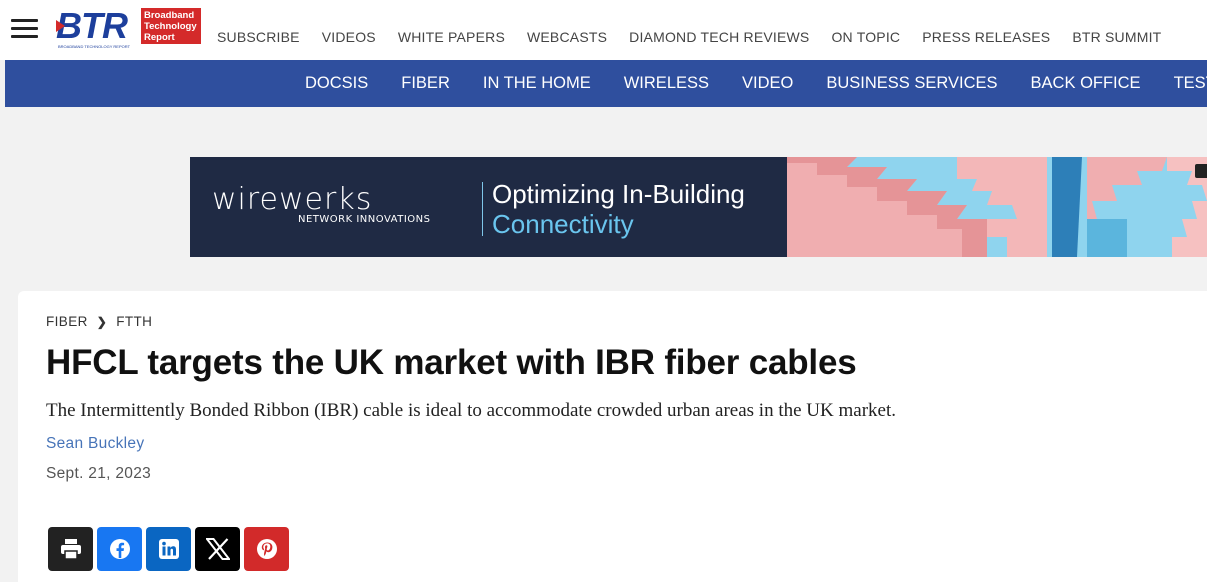 This screenshot has height=582, width=1207. I want to click on article-date: Sept. 21, 2023, so click(99, 473).